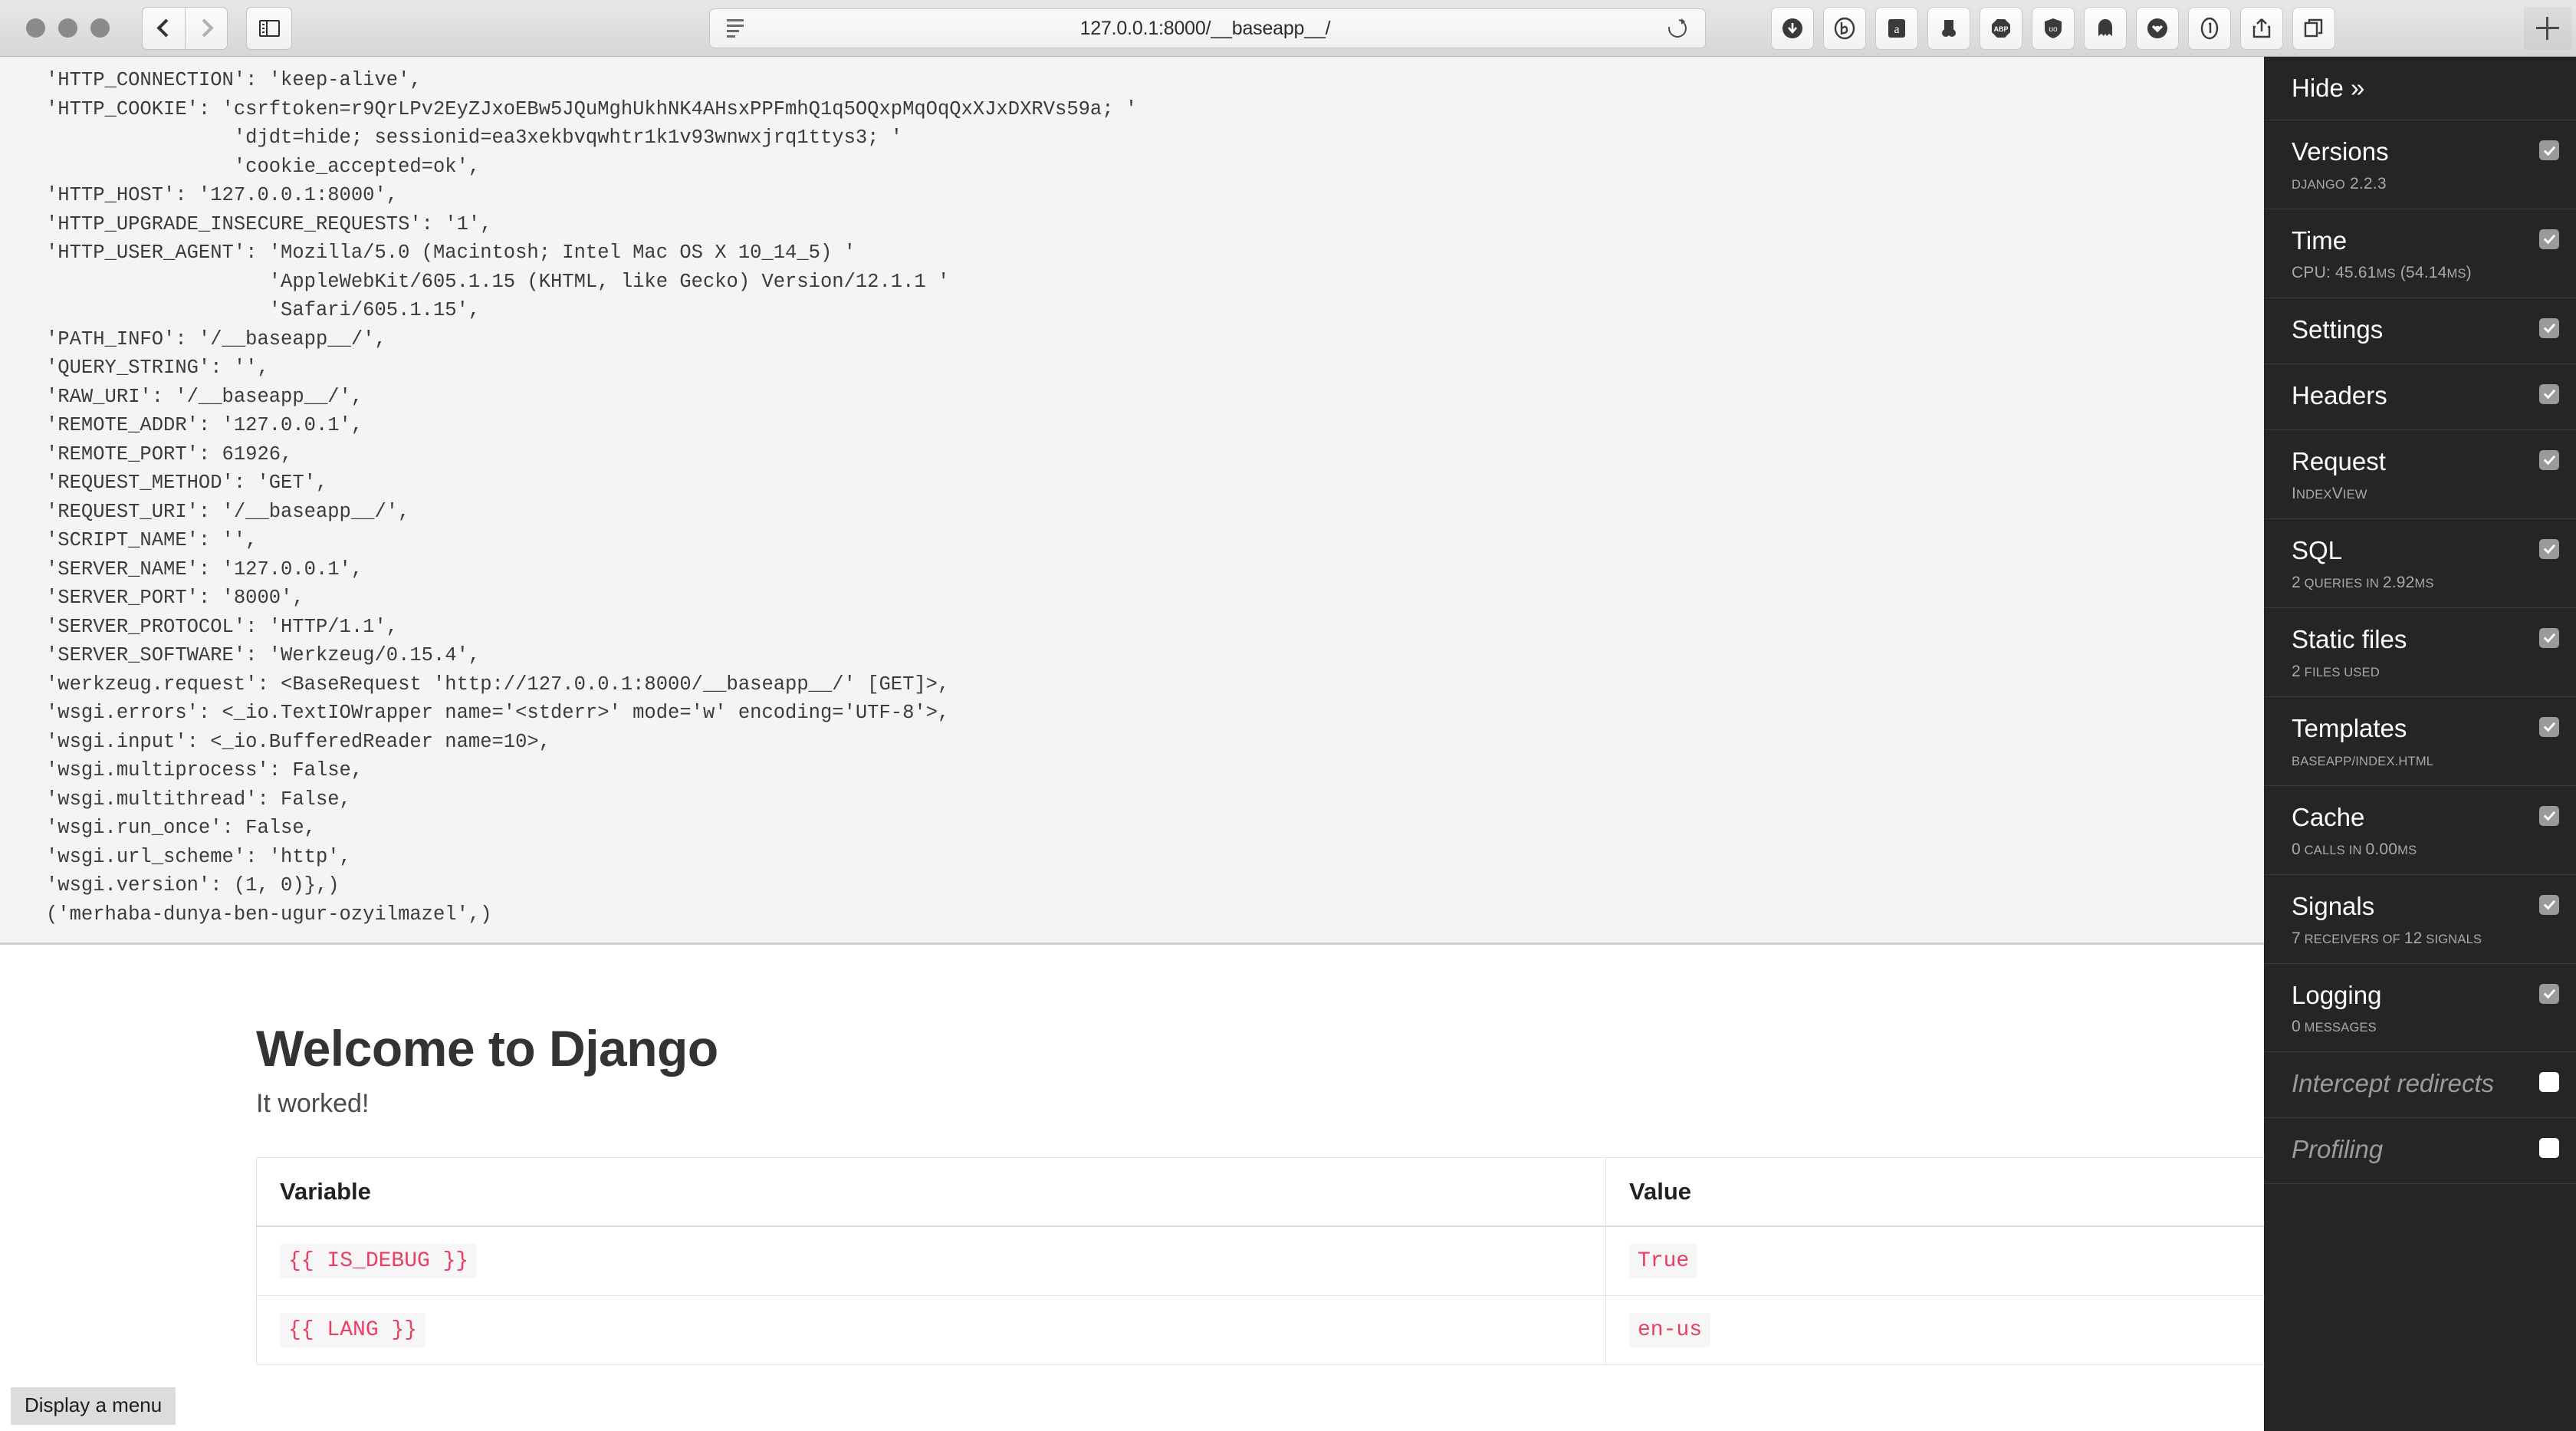 The height and width of the screenshot is (1431, 2576). What do you see at coordinates (2337, 995) in the screenshot?
I see `debug-panel-title: Logging` at bounding box center [2337, 995].